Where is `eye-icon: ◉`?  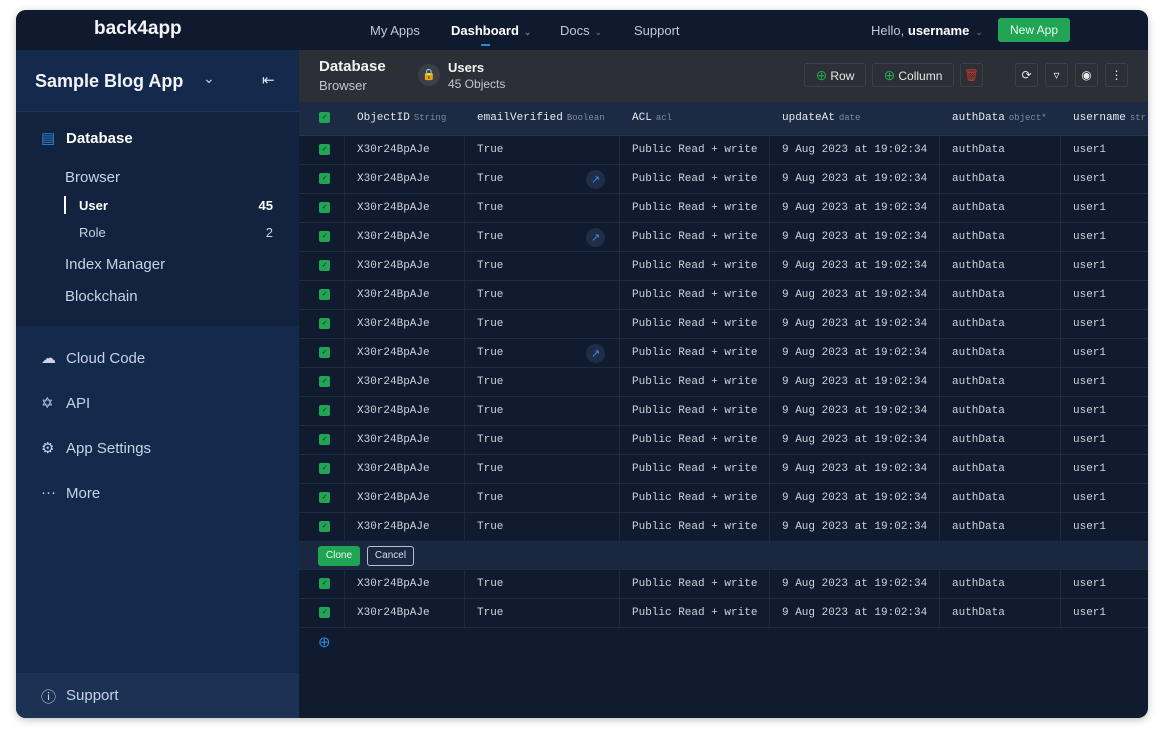
eye-icon: ◉ is located at coordinates (1086, 75).